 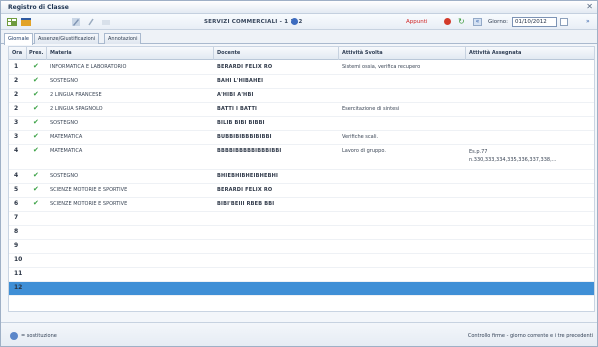 I want to click on docente-cell: BILIB BIBI BIBBI, so click(x=241, y=123).